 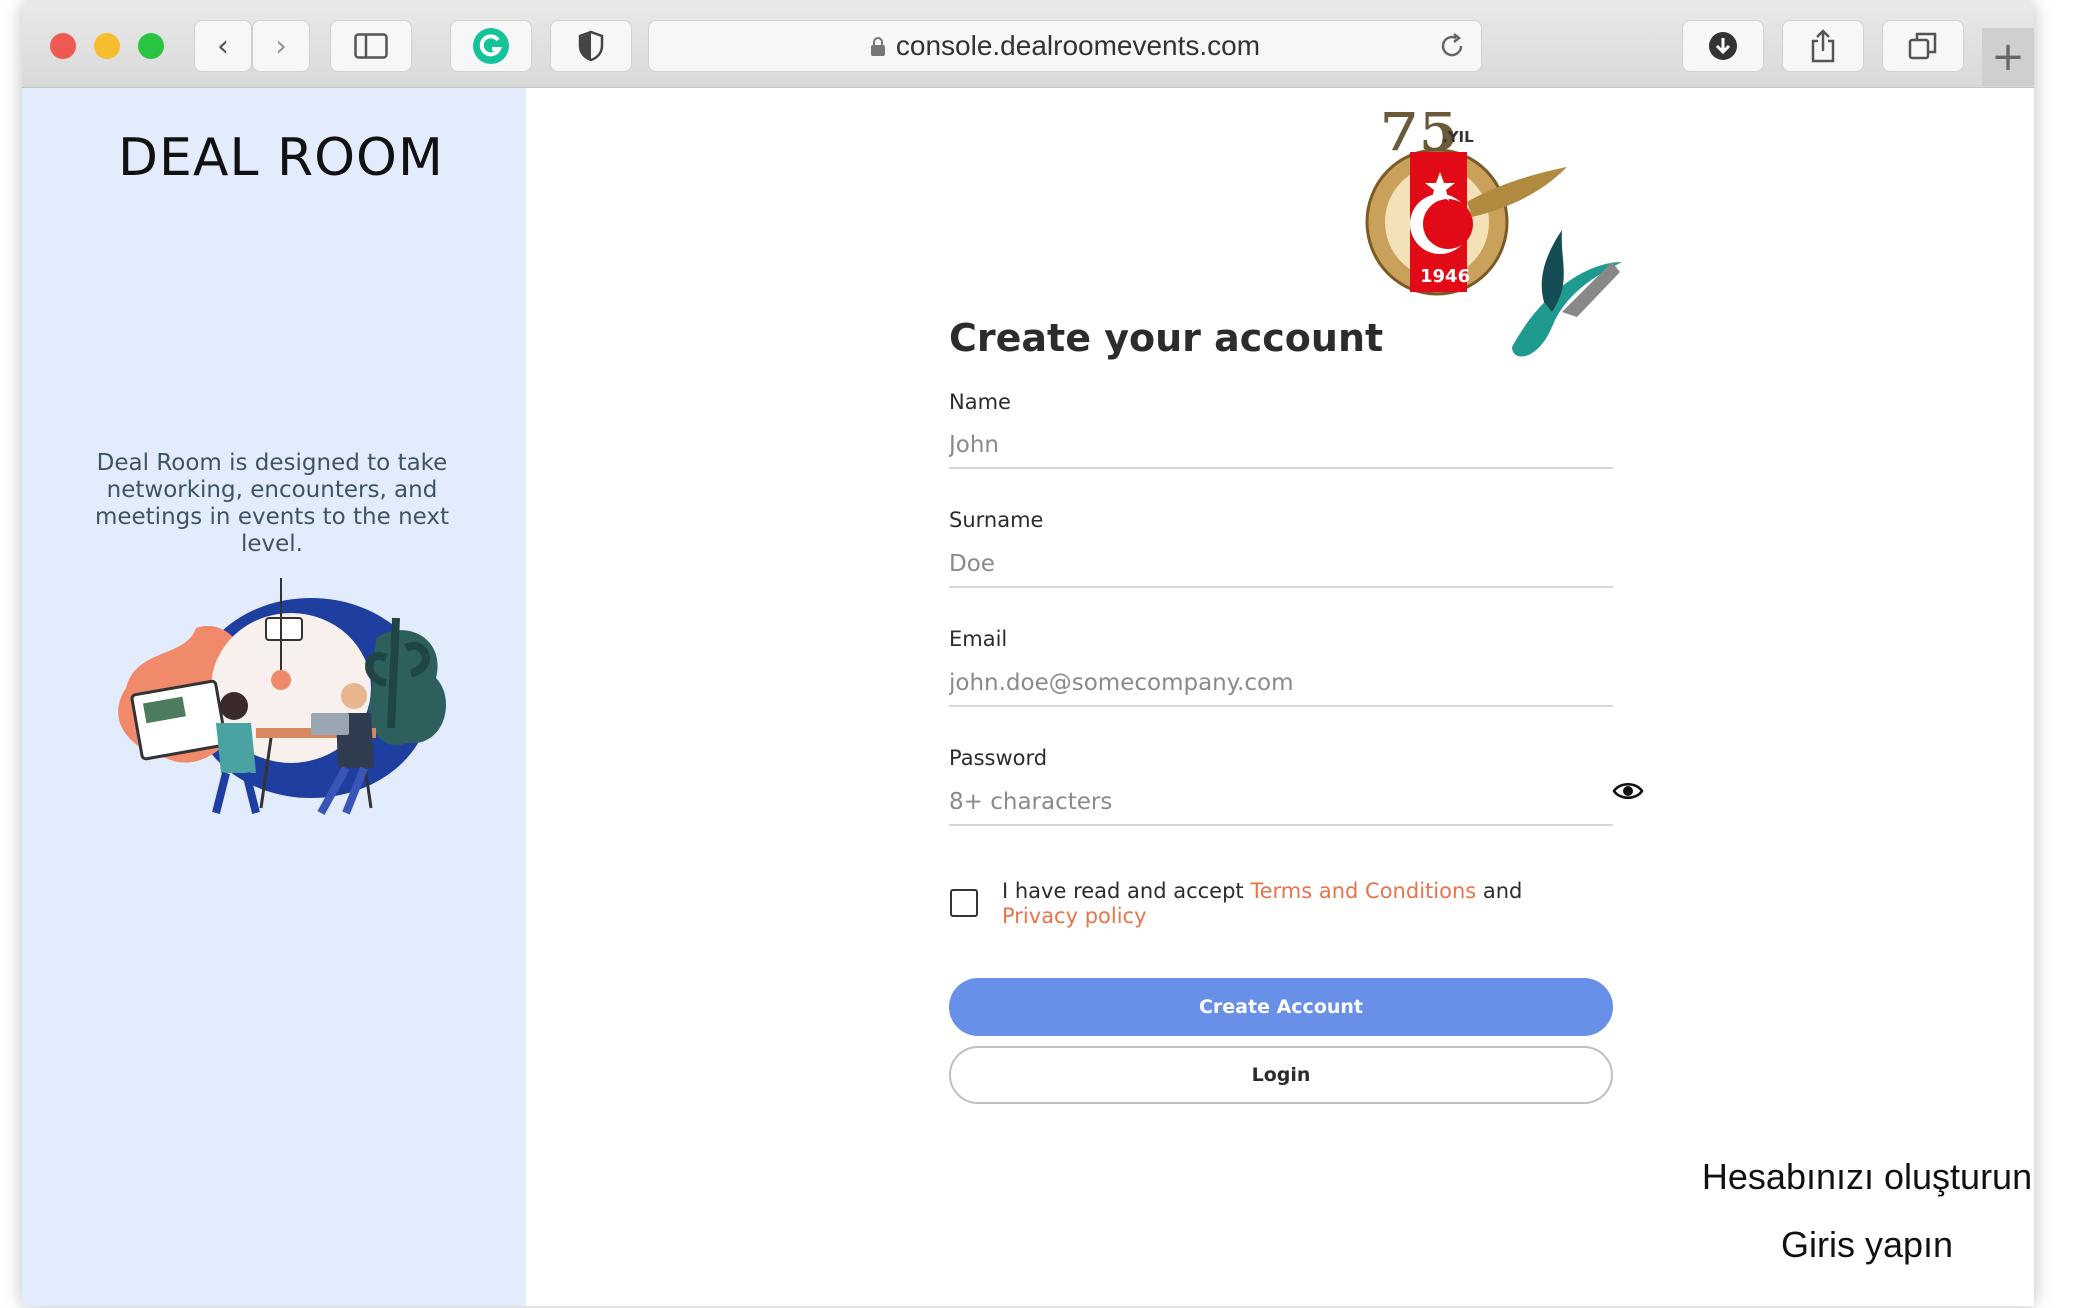 What do you see at coordinates (1281, 1075) in the screenshot?
I see `login-button: Login` at bounding box center [1281, 1075].